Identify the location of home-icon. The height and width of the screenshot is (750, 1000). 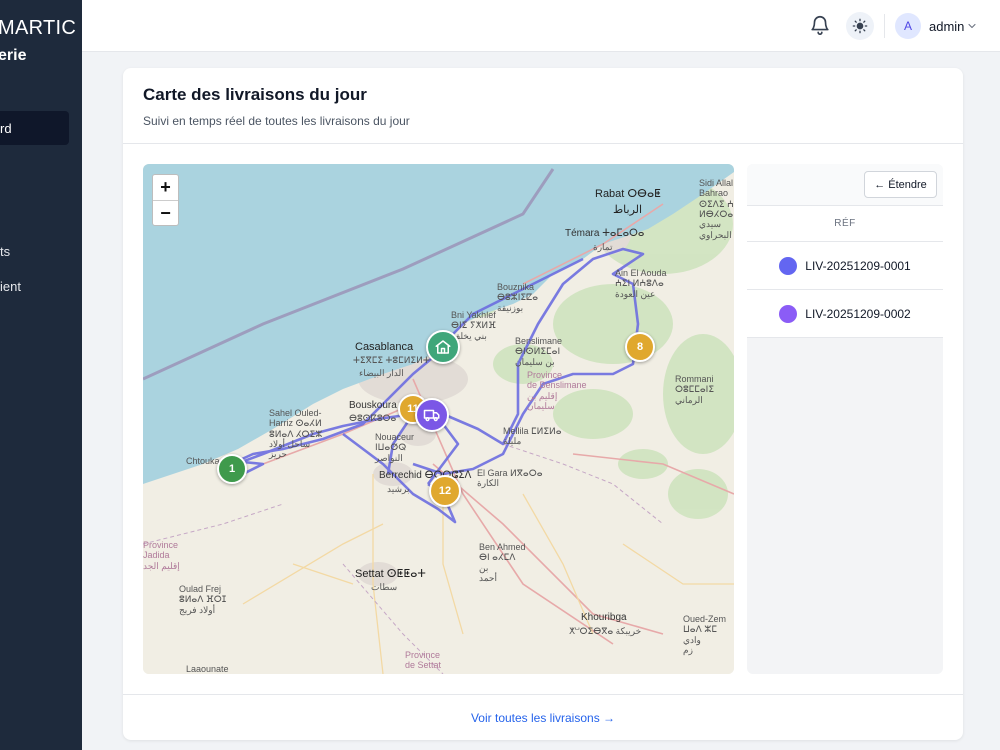
(443, 347).